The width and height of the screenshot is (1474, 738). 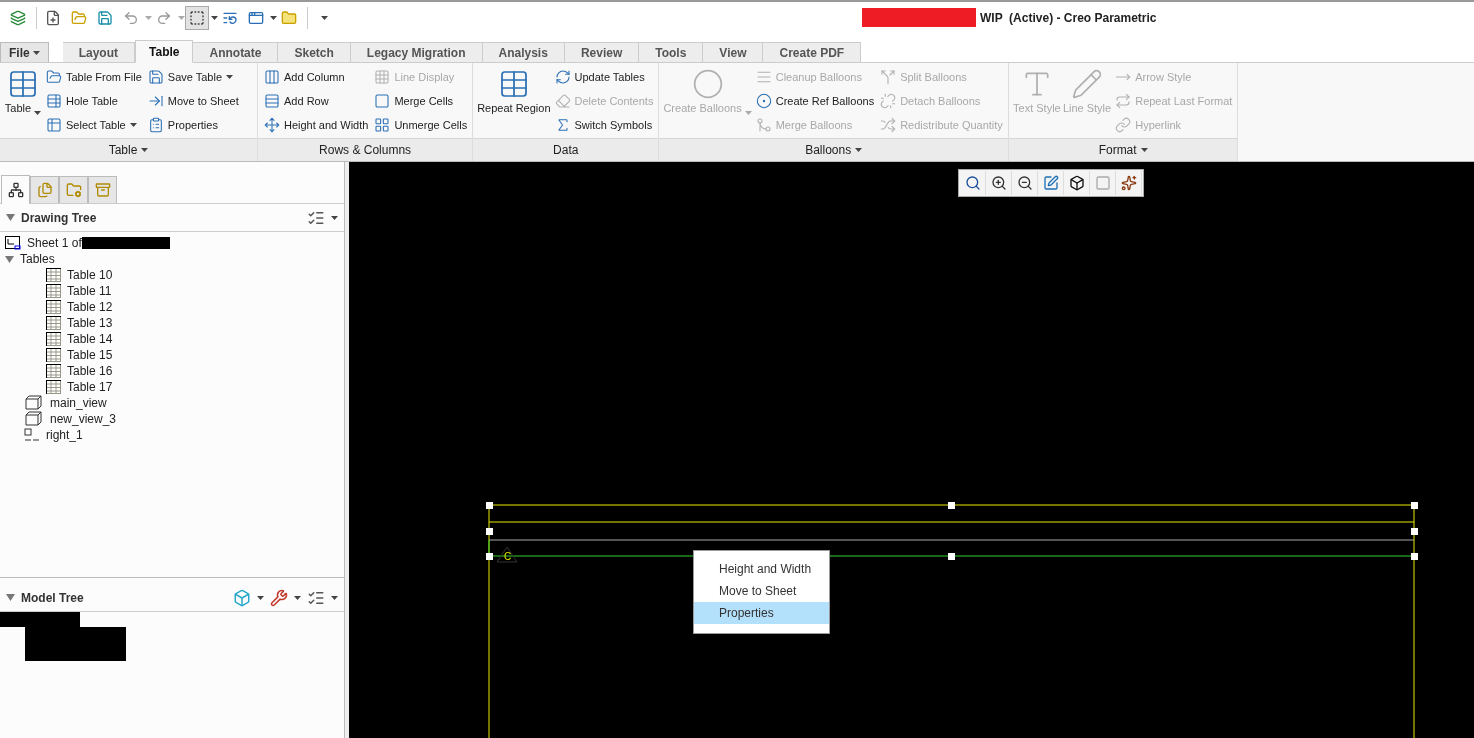 I want to click on ribbon-button: Merge Cells, so click(x=421, y=100).